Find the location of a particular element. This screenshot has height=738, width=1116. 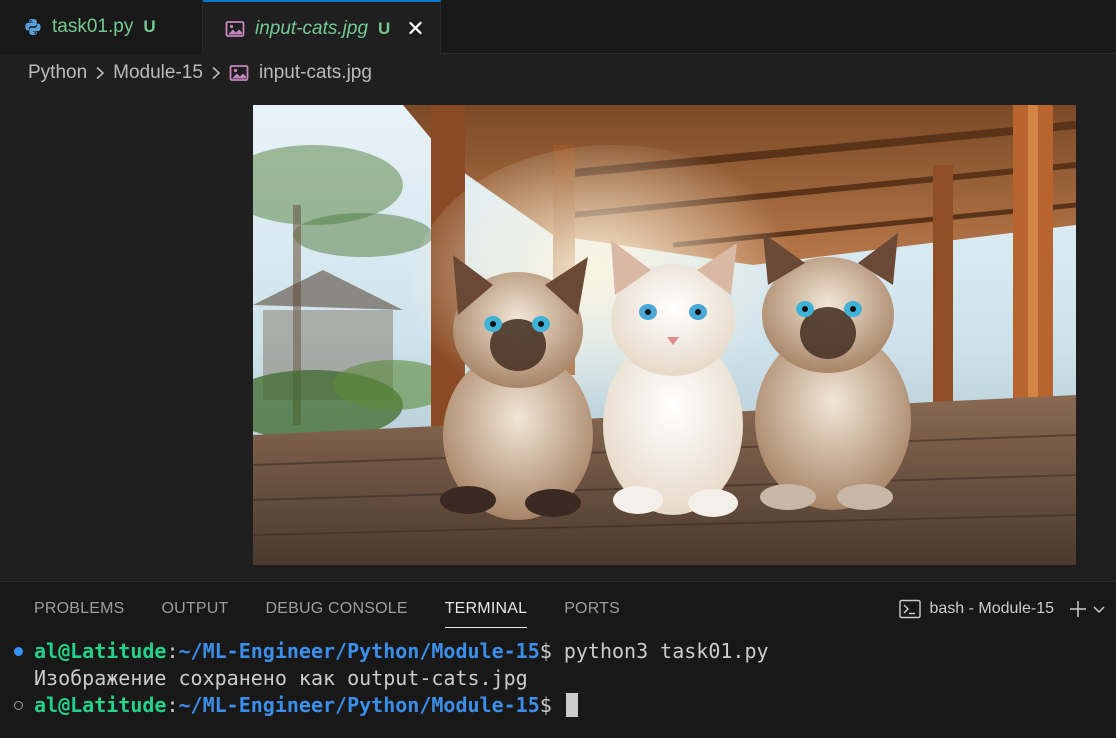

terminal-cursor is located at coordinates (571, 705).